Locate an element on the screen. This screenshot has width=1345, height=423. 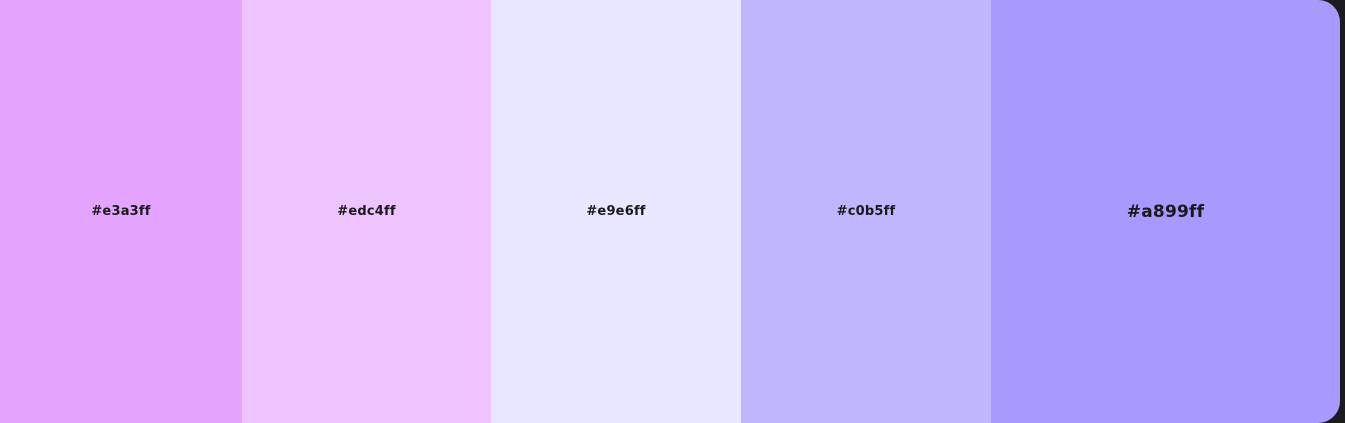
swatch-hex-label: #edc4ff is located at coordinates (366, 211).